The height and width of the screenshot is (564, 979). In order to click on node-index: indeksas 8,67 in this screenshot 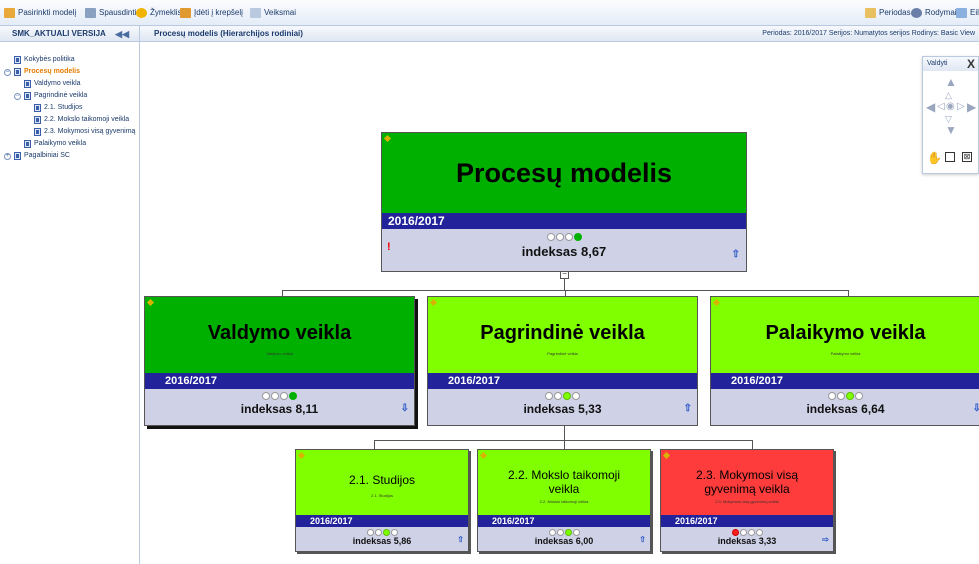, I will do `click(564, 251)`.